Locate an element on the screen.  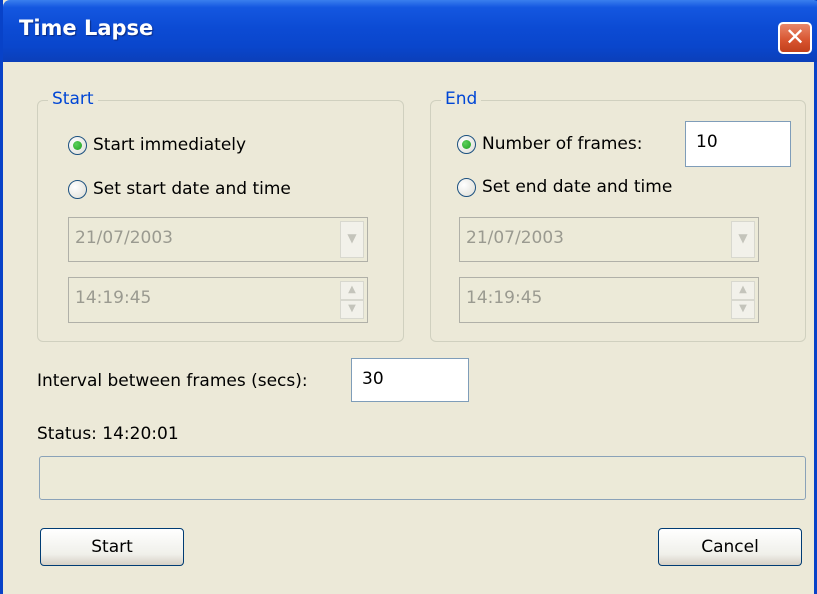
start-time-spinner: 14:19:45 ▲ ▼ is located at coordinates (218, 300).